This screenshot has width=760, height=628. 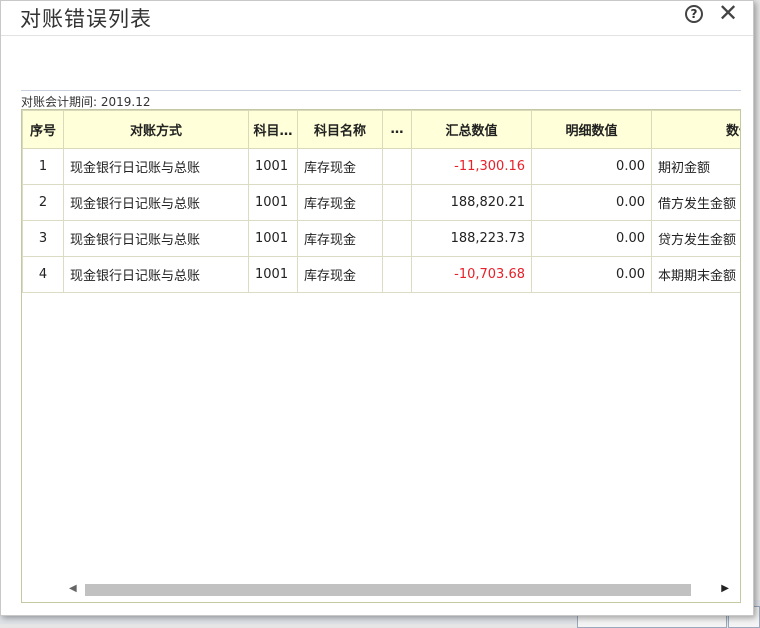 I want to click on dialog-title: 对账错误列表, so click(x=86, y=19).